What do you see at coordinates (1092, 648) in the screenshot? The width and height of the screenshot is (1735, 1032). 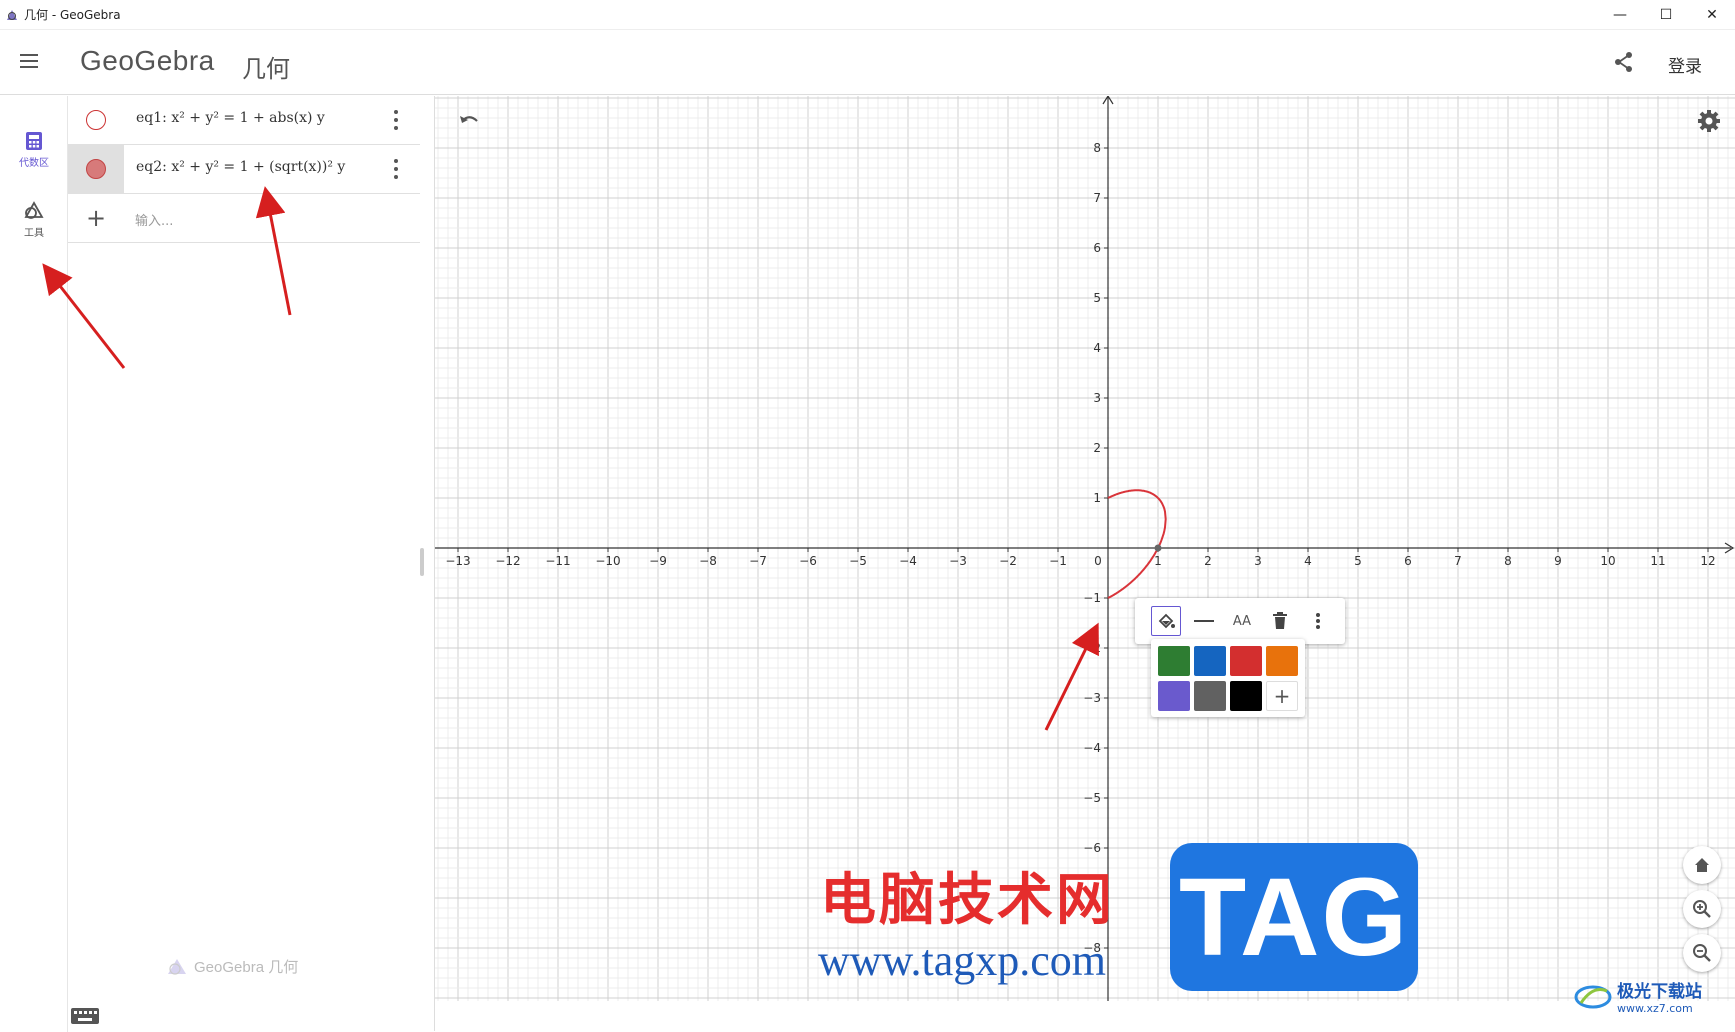 I see `y-tick-label: −2` at bounding box center [1092, 648].